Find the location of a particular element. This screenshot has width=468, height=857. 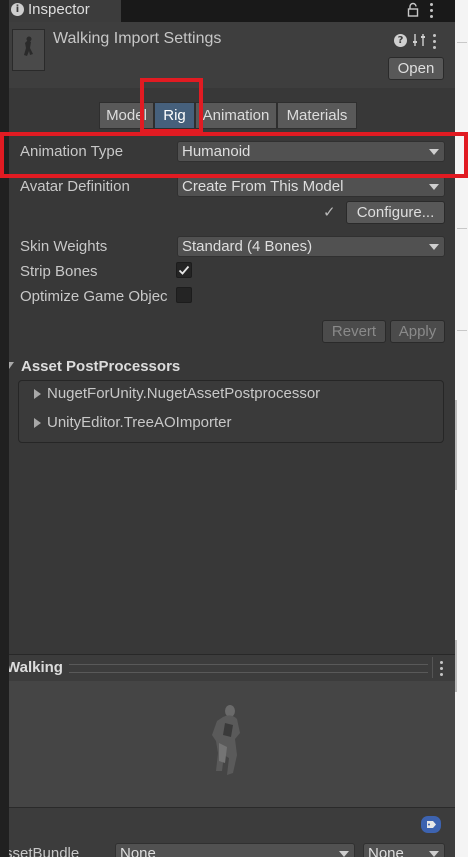

preset-icon is located at coordinates (419, 40).